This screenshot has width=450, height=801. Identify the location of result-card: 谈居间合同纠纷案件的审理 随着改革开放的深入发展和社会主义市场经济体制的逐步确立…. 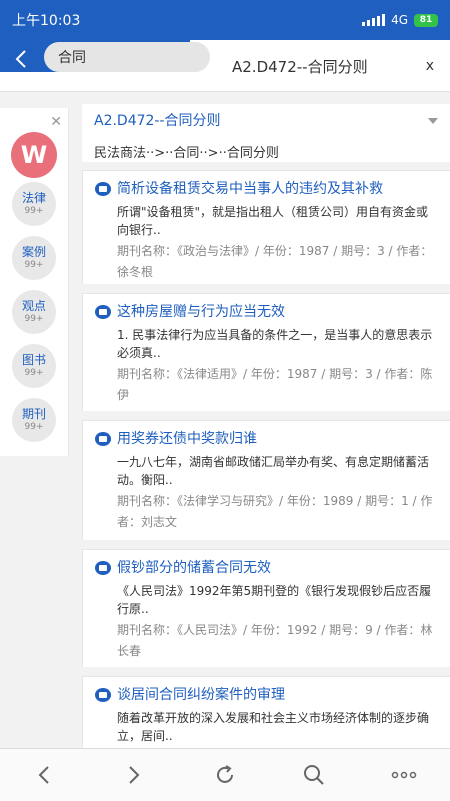
(266, 712).